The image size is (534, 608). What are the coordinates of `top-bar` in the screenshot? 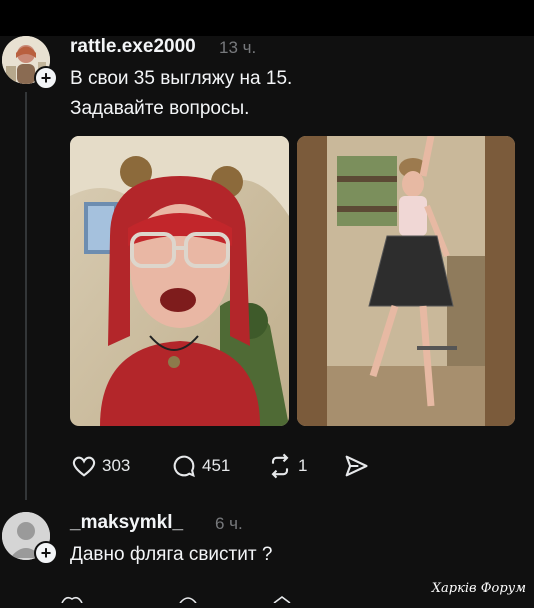 It's located at (267, 18).